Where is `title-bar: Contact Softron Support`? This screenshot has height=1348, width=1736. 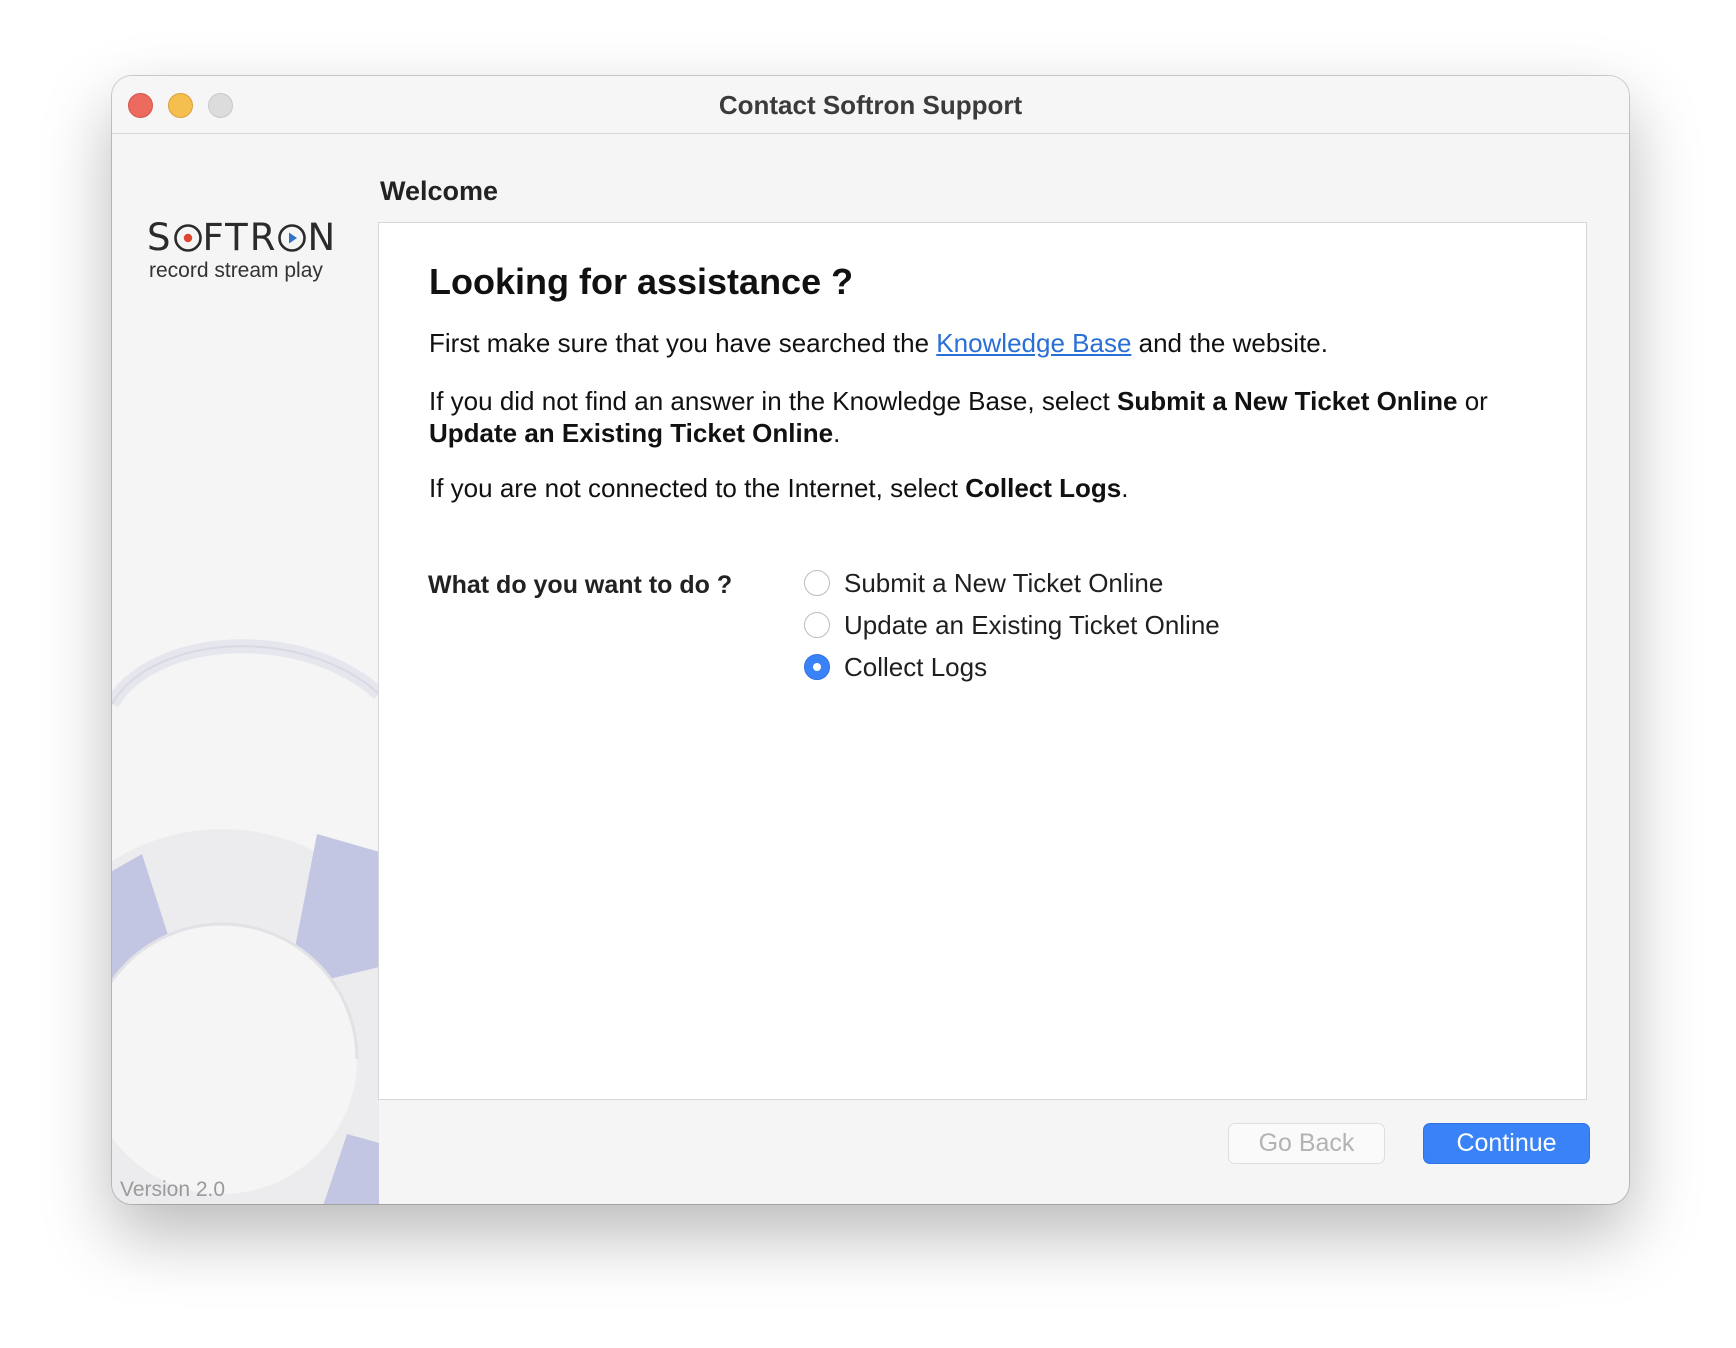
title-bar: Contact Softron Support is located at coordinates (870, 105).